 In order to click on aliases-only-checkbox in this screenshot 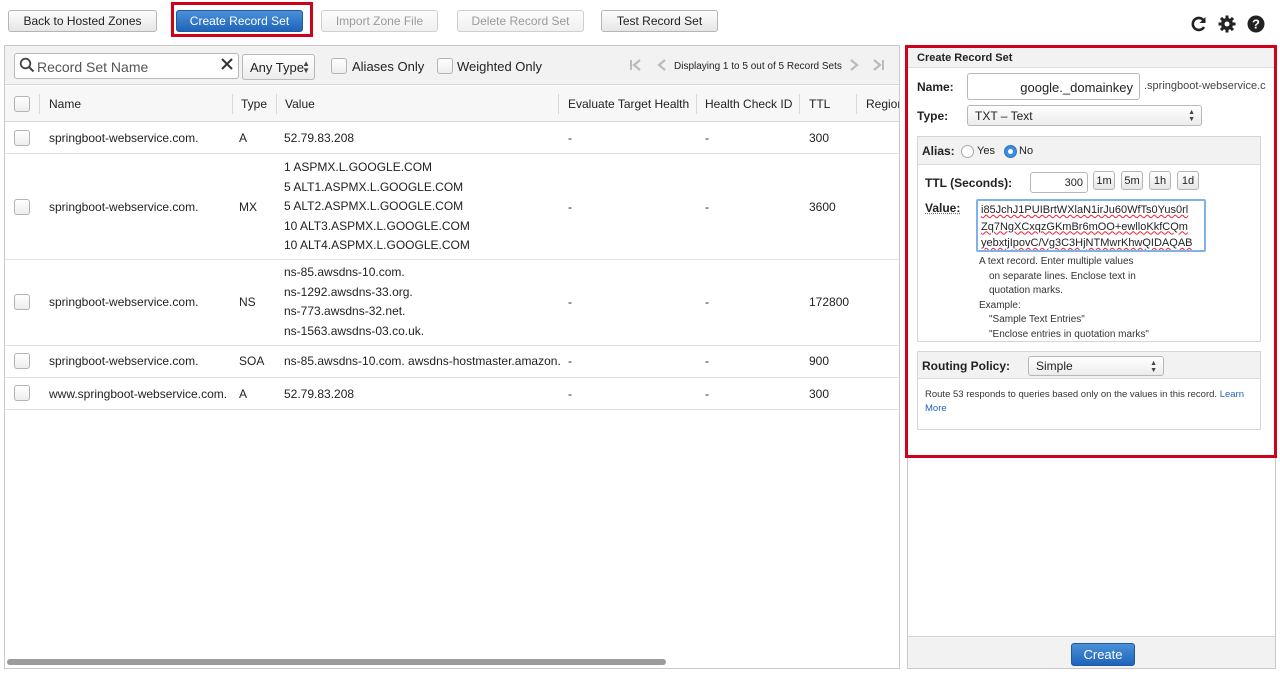, I will do `click(339, 66)`.